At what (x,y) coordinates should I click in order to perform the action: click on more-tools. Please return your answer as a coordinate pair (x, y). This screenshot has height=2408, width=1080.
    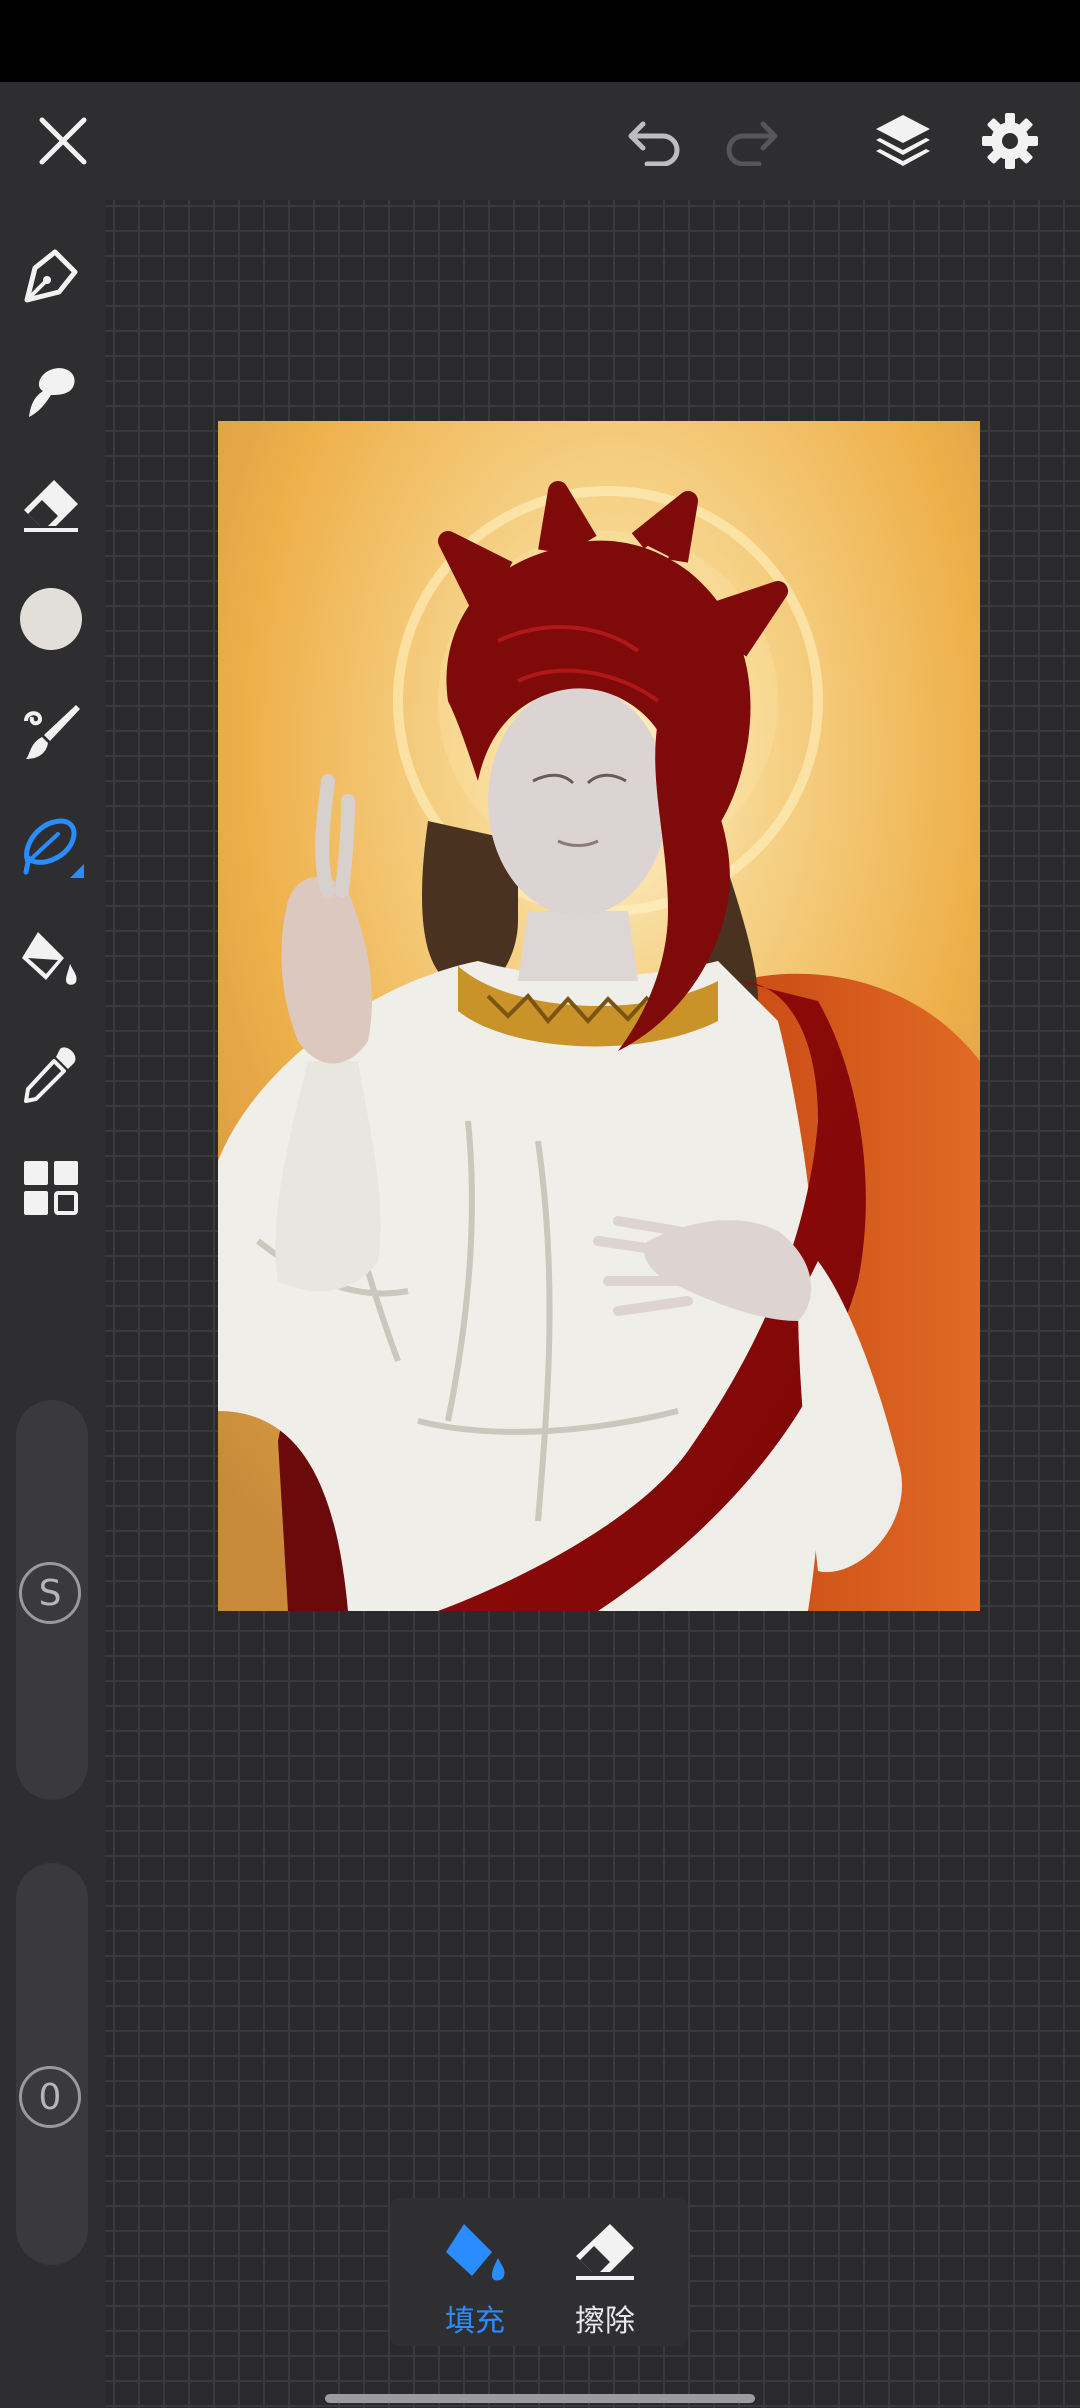
    Looking at the image, I should click on (51, 1188).